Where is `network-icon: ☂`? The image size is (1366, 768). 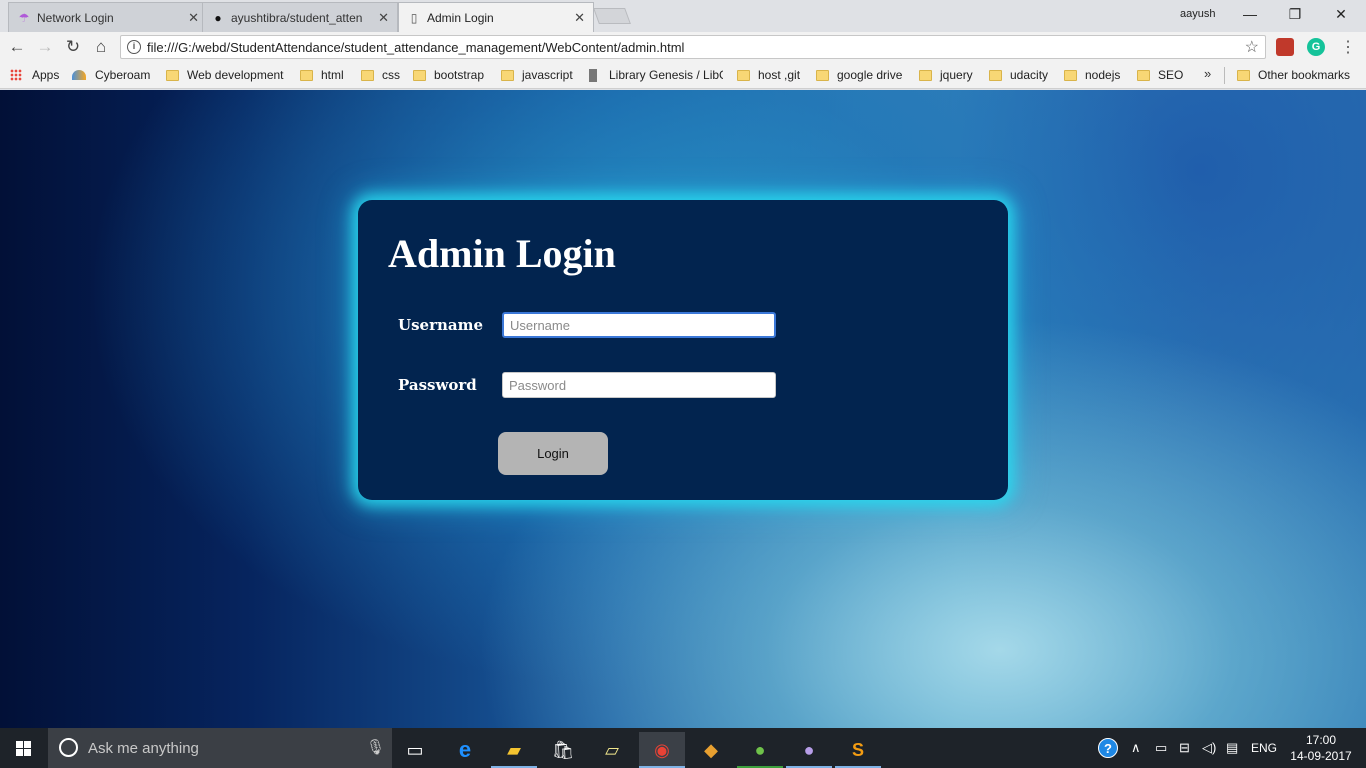
network-icon: ☂ is located at coordinates (24, 18).